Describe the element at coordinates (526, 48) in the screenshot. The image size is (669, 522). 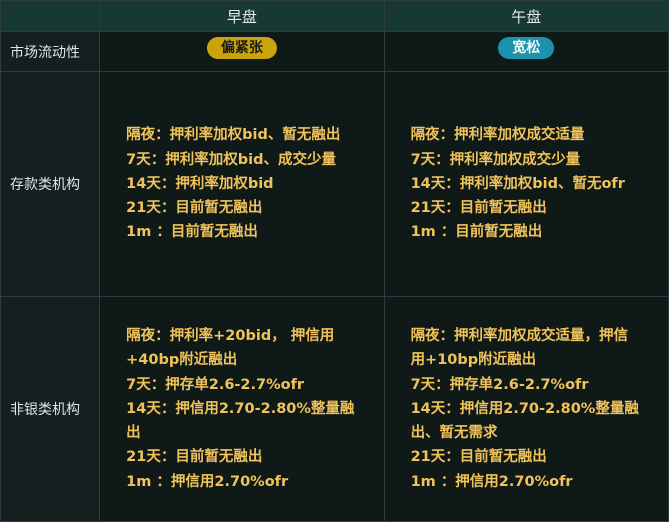
I see `afternoon-liquidity-badge: 宽松` at that location.